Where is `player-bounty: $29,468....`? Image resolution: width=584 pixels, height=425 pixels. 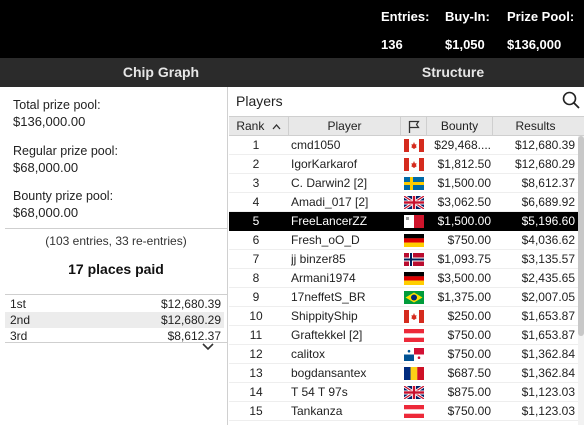 player-bounty: $29,468.... is located at coordinates (462, 145).